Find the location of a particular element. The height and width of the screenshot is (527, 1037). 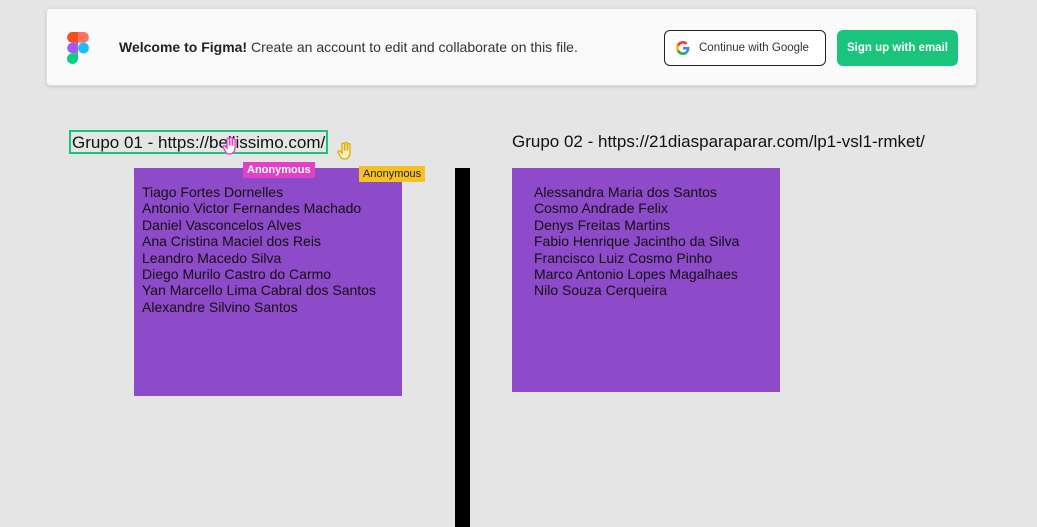

member-name: Yan Marcello Lima Cabral dos Santos is located at coordinates (259, 290).